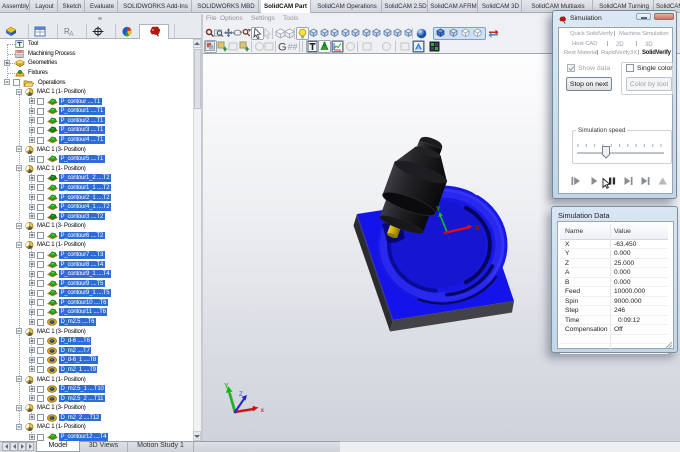  What do you see at coordinates (477, 228) in the screenshot?
I see `svg-text: X` at bounding box center [477, 228].